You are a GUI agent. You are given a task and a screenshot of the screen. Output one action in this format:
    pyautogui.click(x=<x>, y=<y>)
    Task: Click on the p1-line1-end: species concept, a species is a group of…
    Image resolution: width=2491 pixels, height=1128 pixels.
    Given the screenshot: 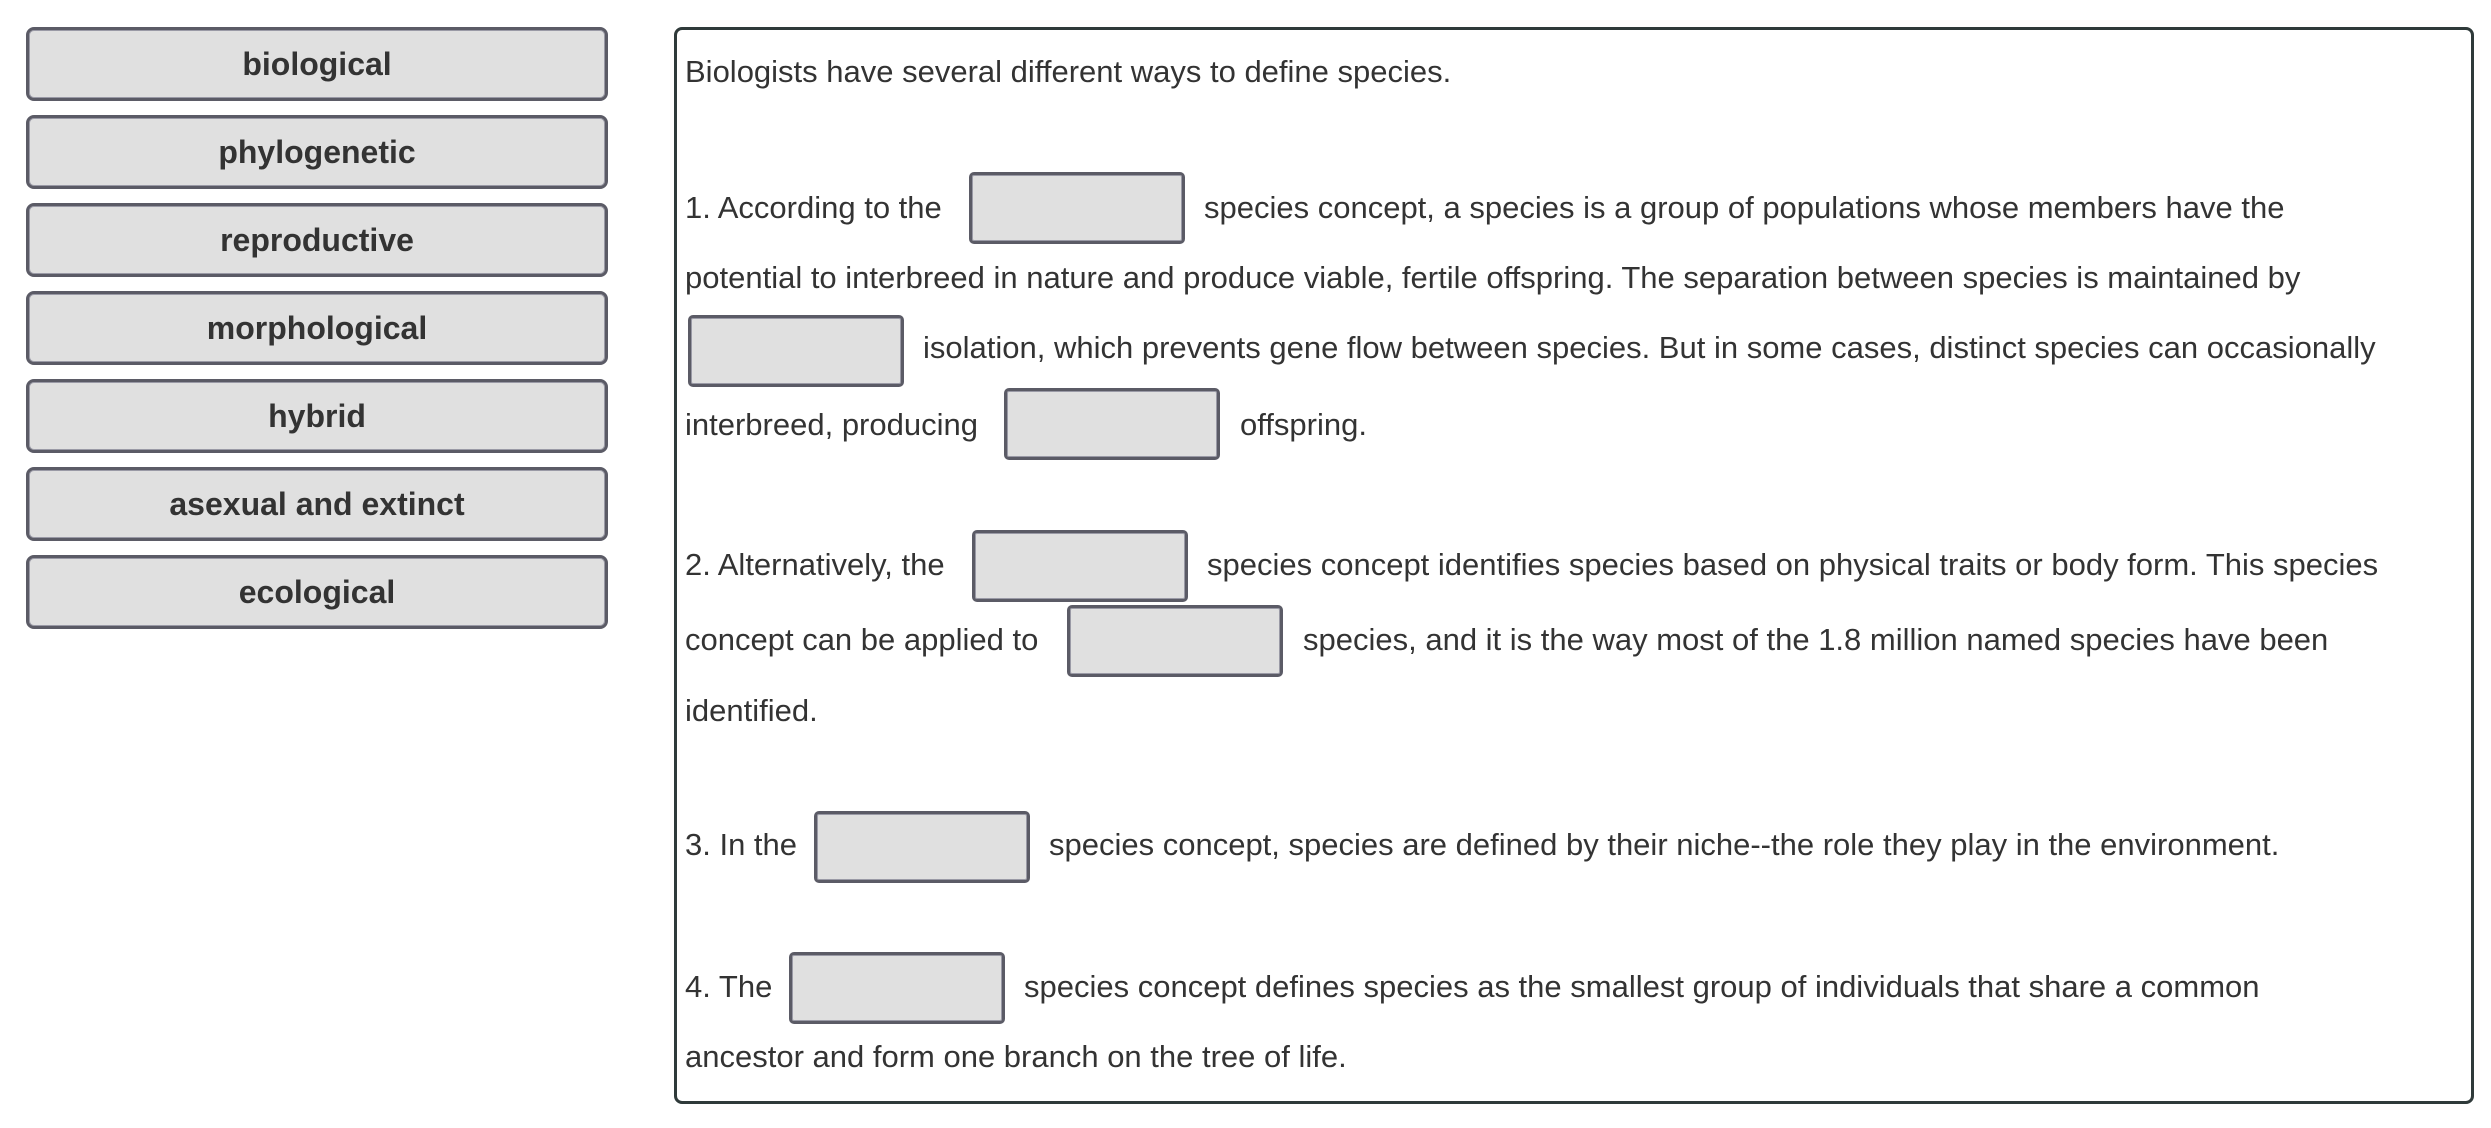 What is the action you would take?
    pyautogui.click(x=1744, y=207)
    